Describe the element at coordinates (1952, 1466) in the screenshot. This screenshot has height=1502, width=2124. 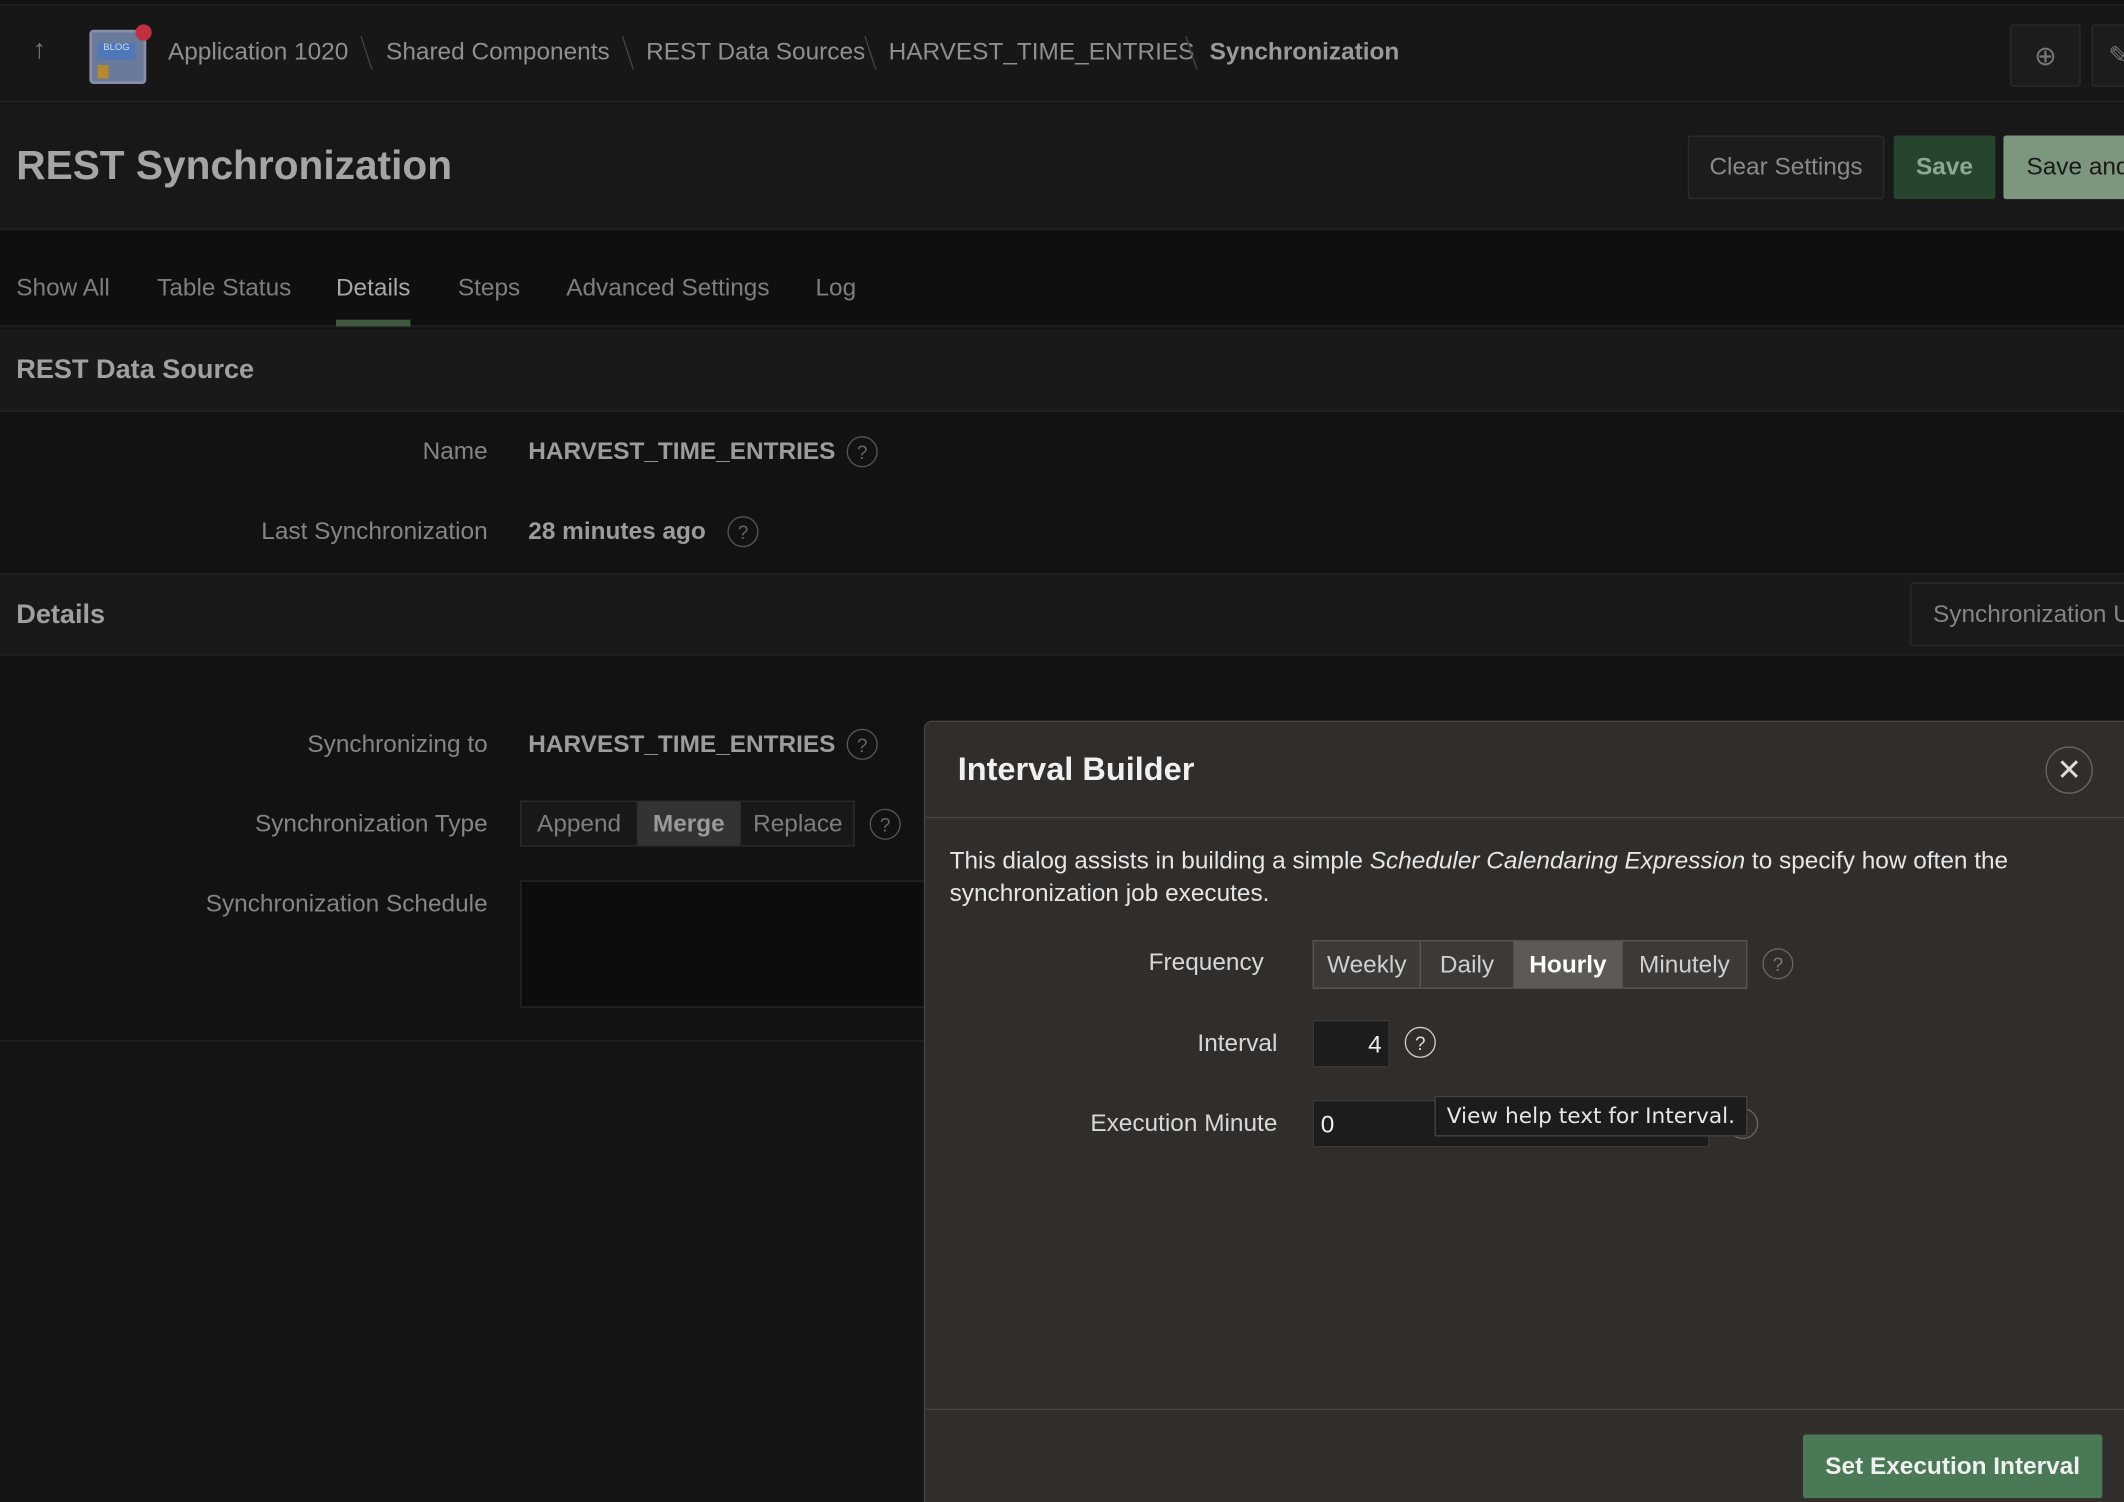
I see `set-execution-interval-button: Set Execution Interval` at that location.